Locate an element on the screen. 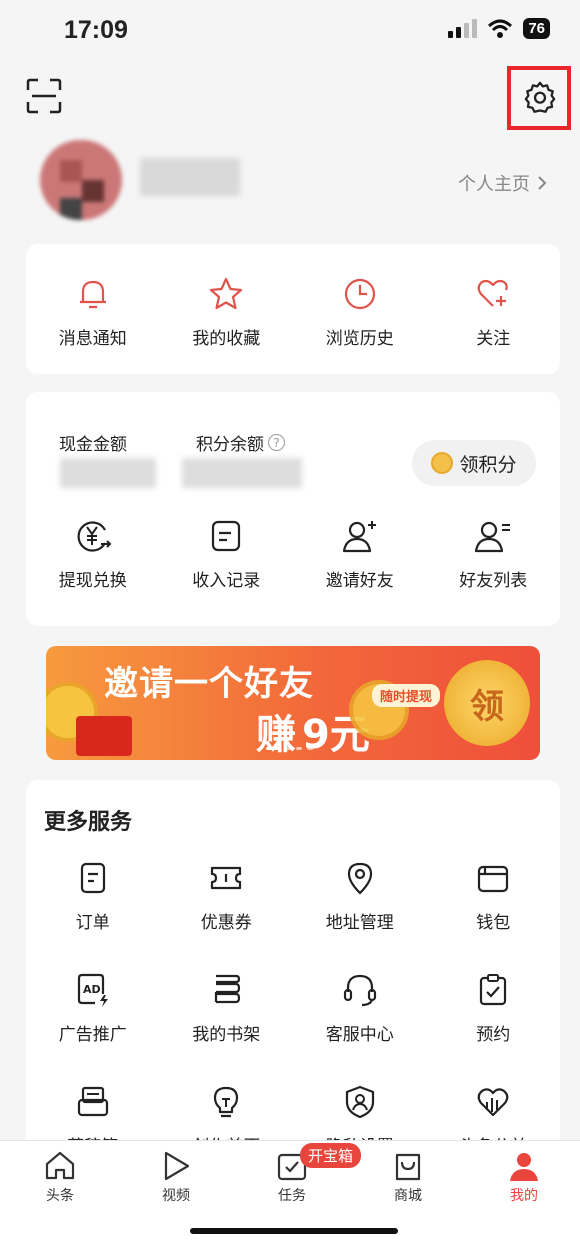 This screenshot has height=1242, width=580. home-icon is located at coordinates (60, 1165).